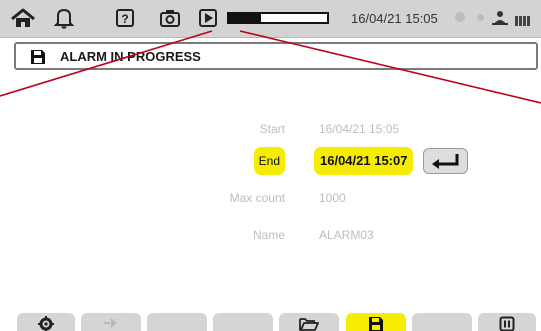 The height and width of the screenshot is (331, 541). What do you see at coordinates (346, 235) in the screenshot?
I see `name-value: ALARM03` at bounding box center [346, 235].